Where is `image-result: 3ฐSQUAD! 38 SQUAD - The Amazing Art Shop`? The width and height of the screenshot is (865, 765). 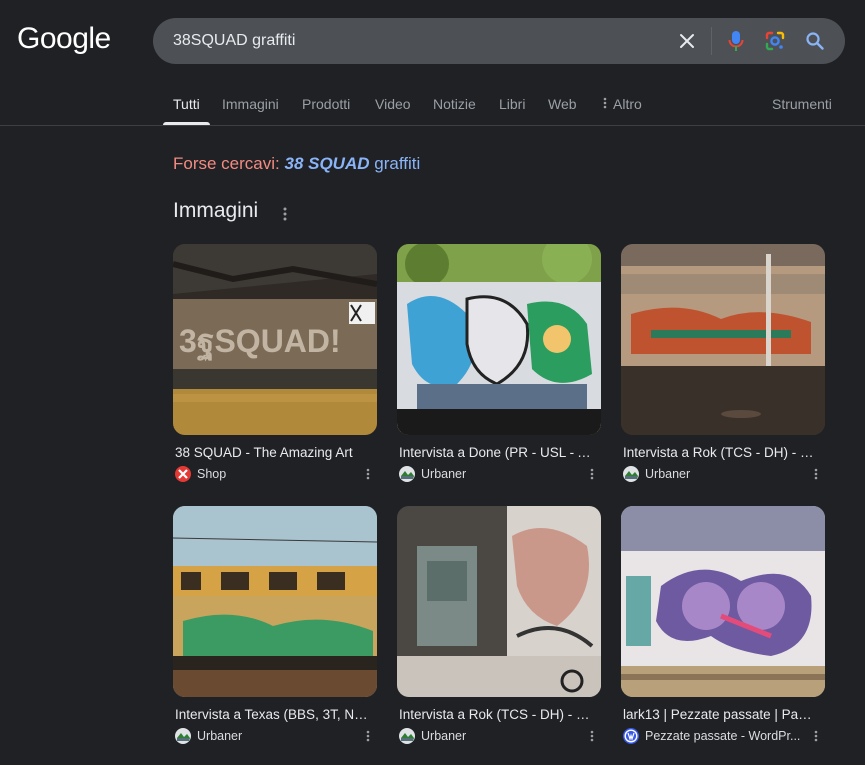
image-result: 3ฐSQUAD! 38 SQUAD - The Amazing Art Shop is located at coordinates (275, 363).